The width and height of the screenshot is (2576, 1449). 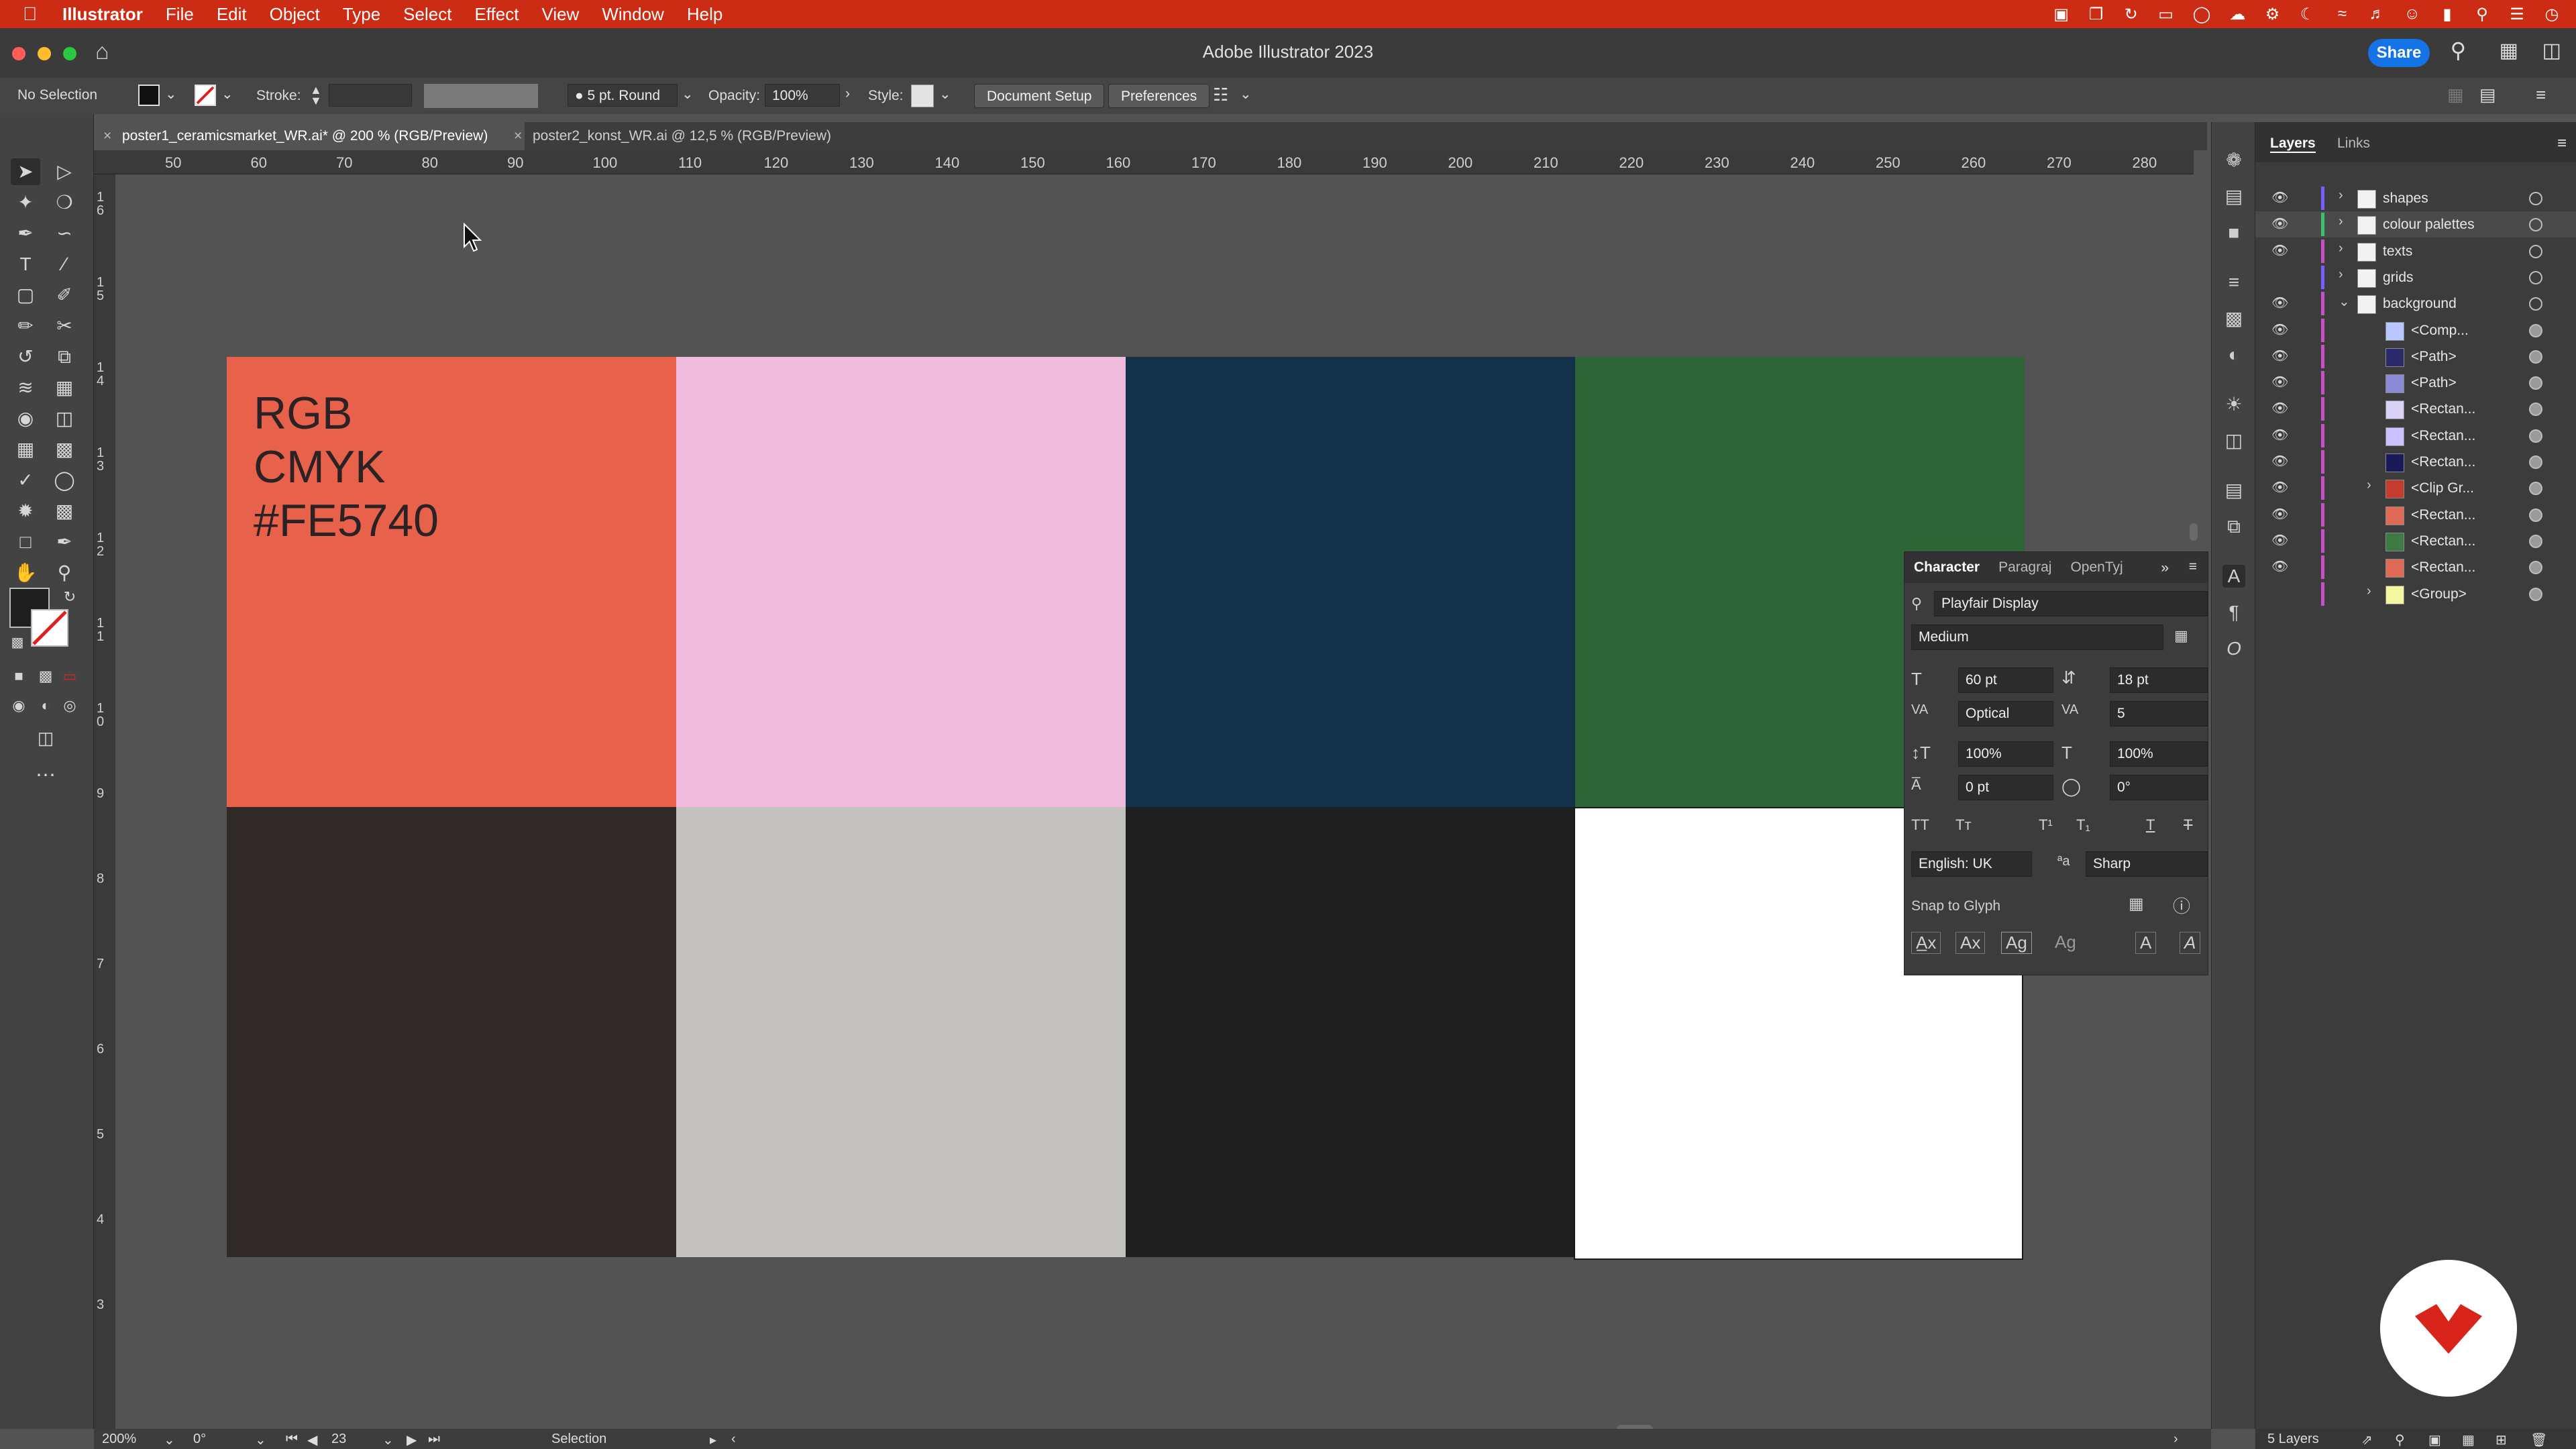 What do you see at coordinates (232, 14) in the screenshot?
I see `menu-edit: Edit` at bounding box center [232, 14].